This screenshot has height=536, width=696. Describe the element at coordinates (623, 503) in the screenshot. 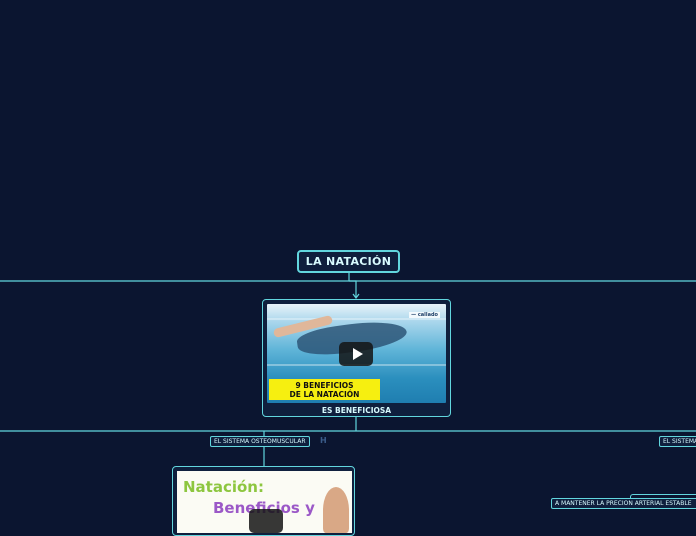

I see `subtopic-presion-arterial: A MANTENER LA PRECION ARTERIAL ESTABLE` at that location.